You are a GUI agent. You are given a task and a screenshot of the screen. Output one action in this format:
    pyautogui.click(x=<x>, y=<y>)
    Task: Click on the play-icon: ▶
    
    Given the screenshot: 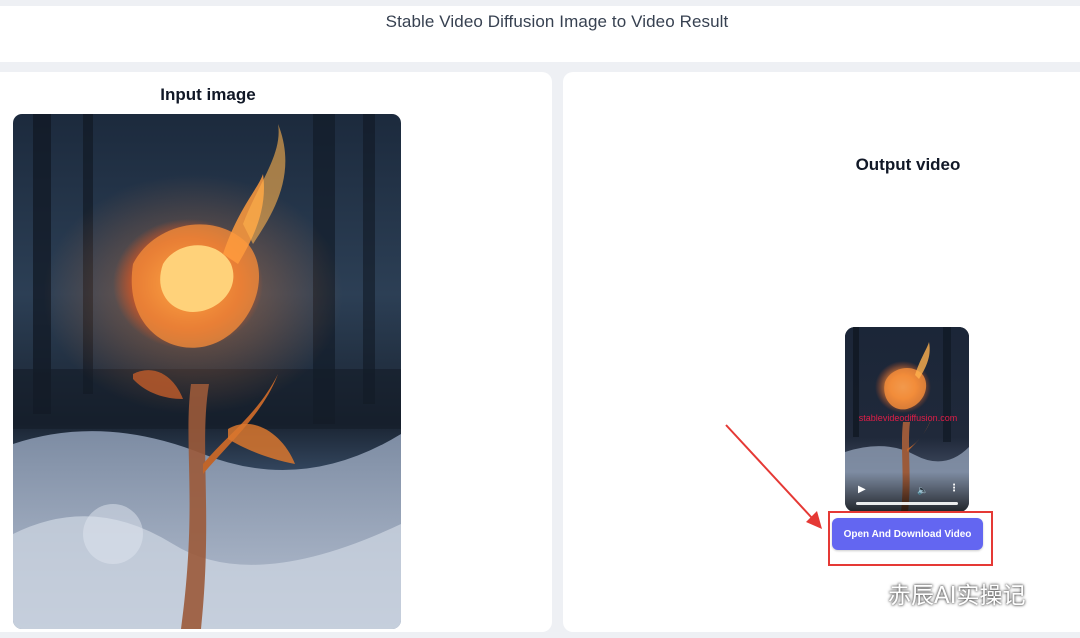 What is the action you would take?
    pyautogui.click(x=862, y=490)
    